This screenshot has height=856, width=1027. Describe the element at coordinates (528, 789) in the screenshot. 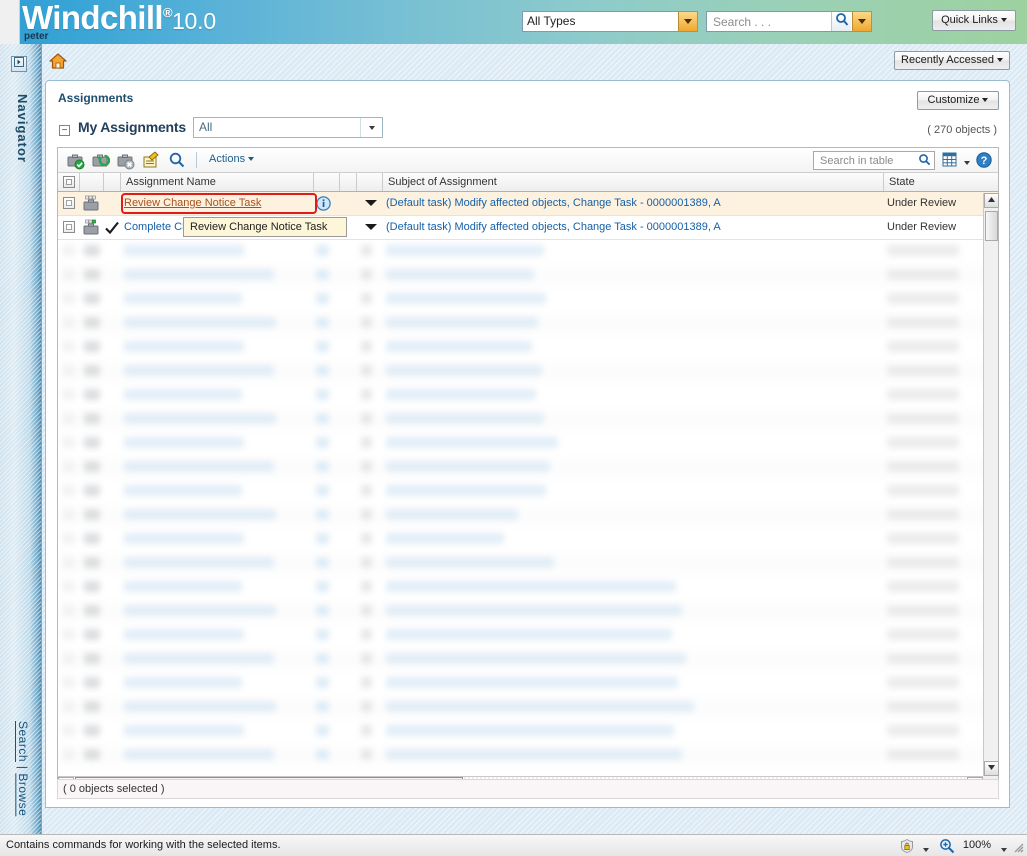

I see `selection-status: ( 0 objects selected )` at that location.